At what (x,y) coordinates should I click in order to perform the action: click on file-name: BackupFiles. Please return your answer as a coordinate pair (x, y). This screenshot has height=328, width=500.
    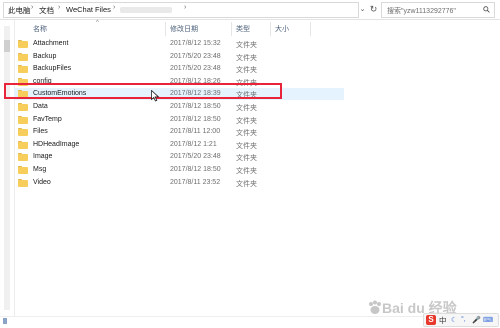
    Looking at the image, I should click on (52, 68).